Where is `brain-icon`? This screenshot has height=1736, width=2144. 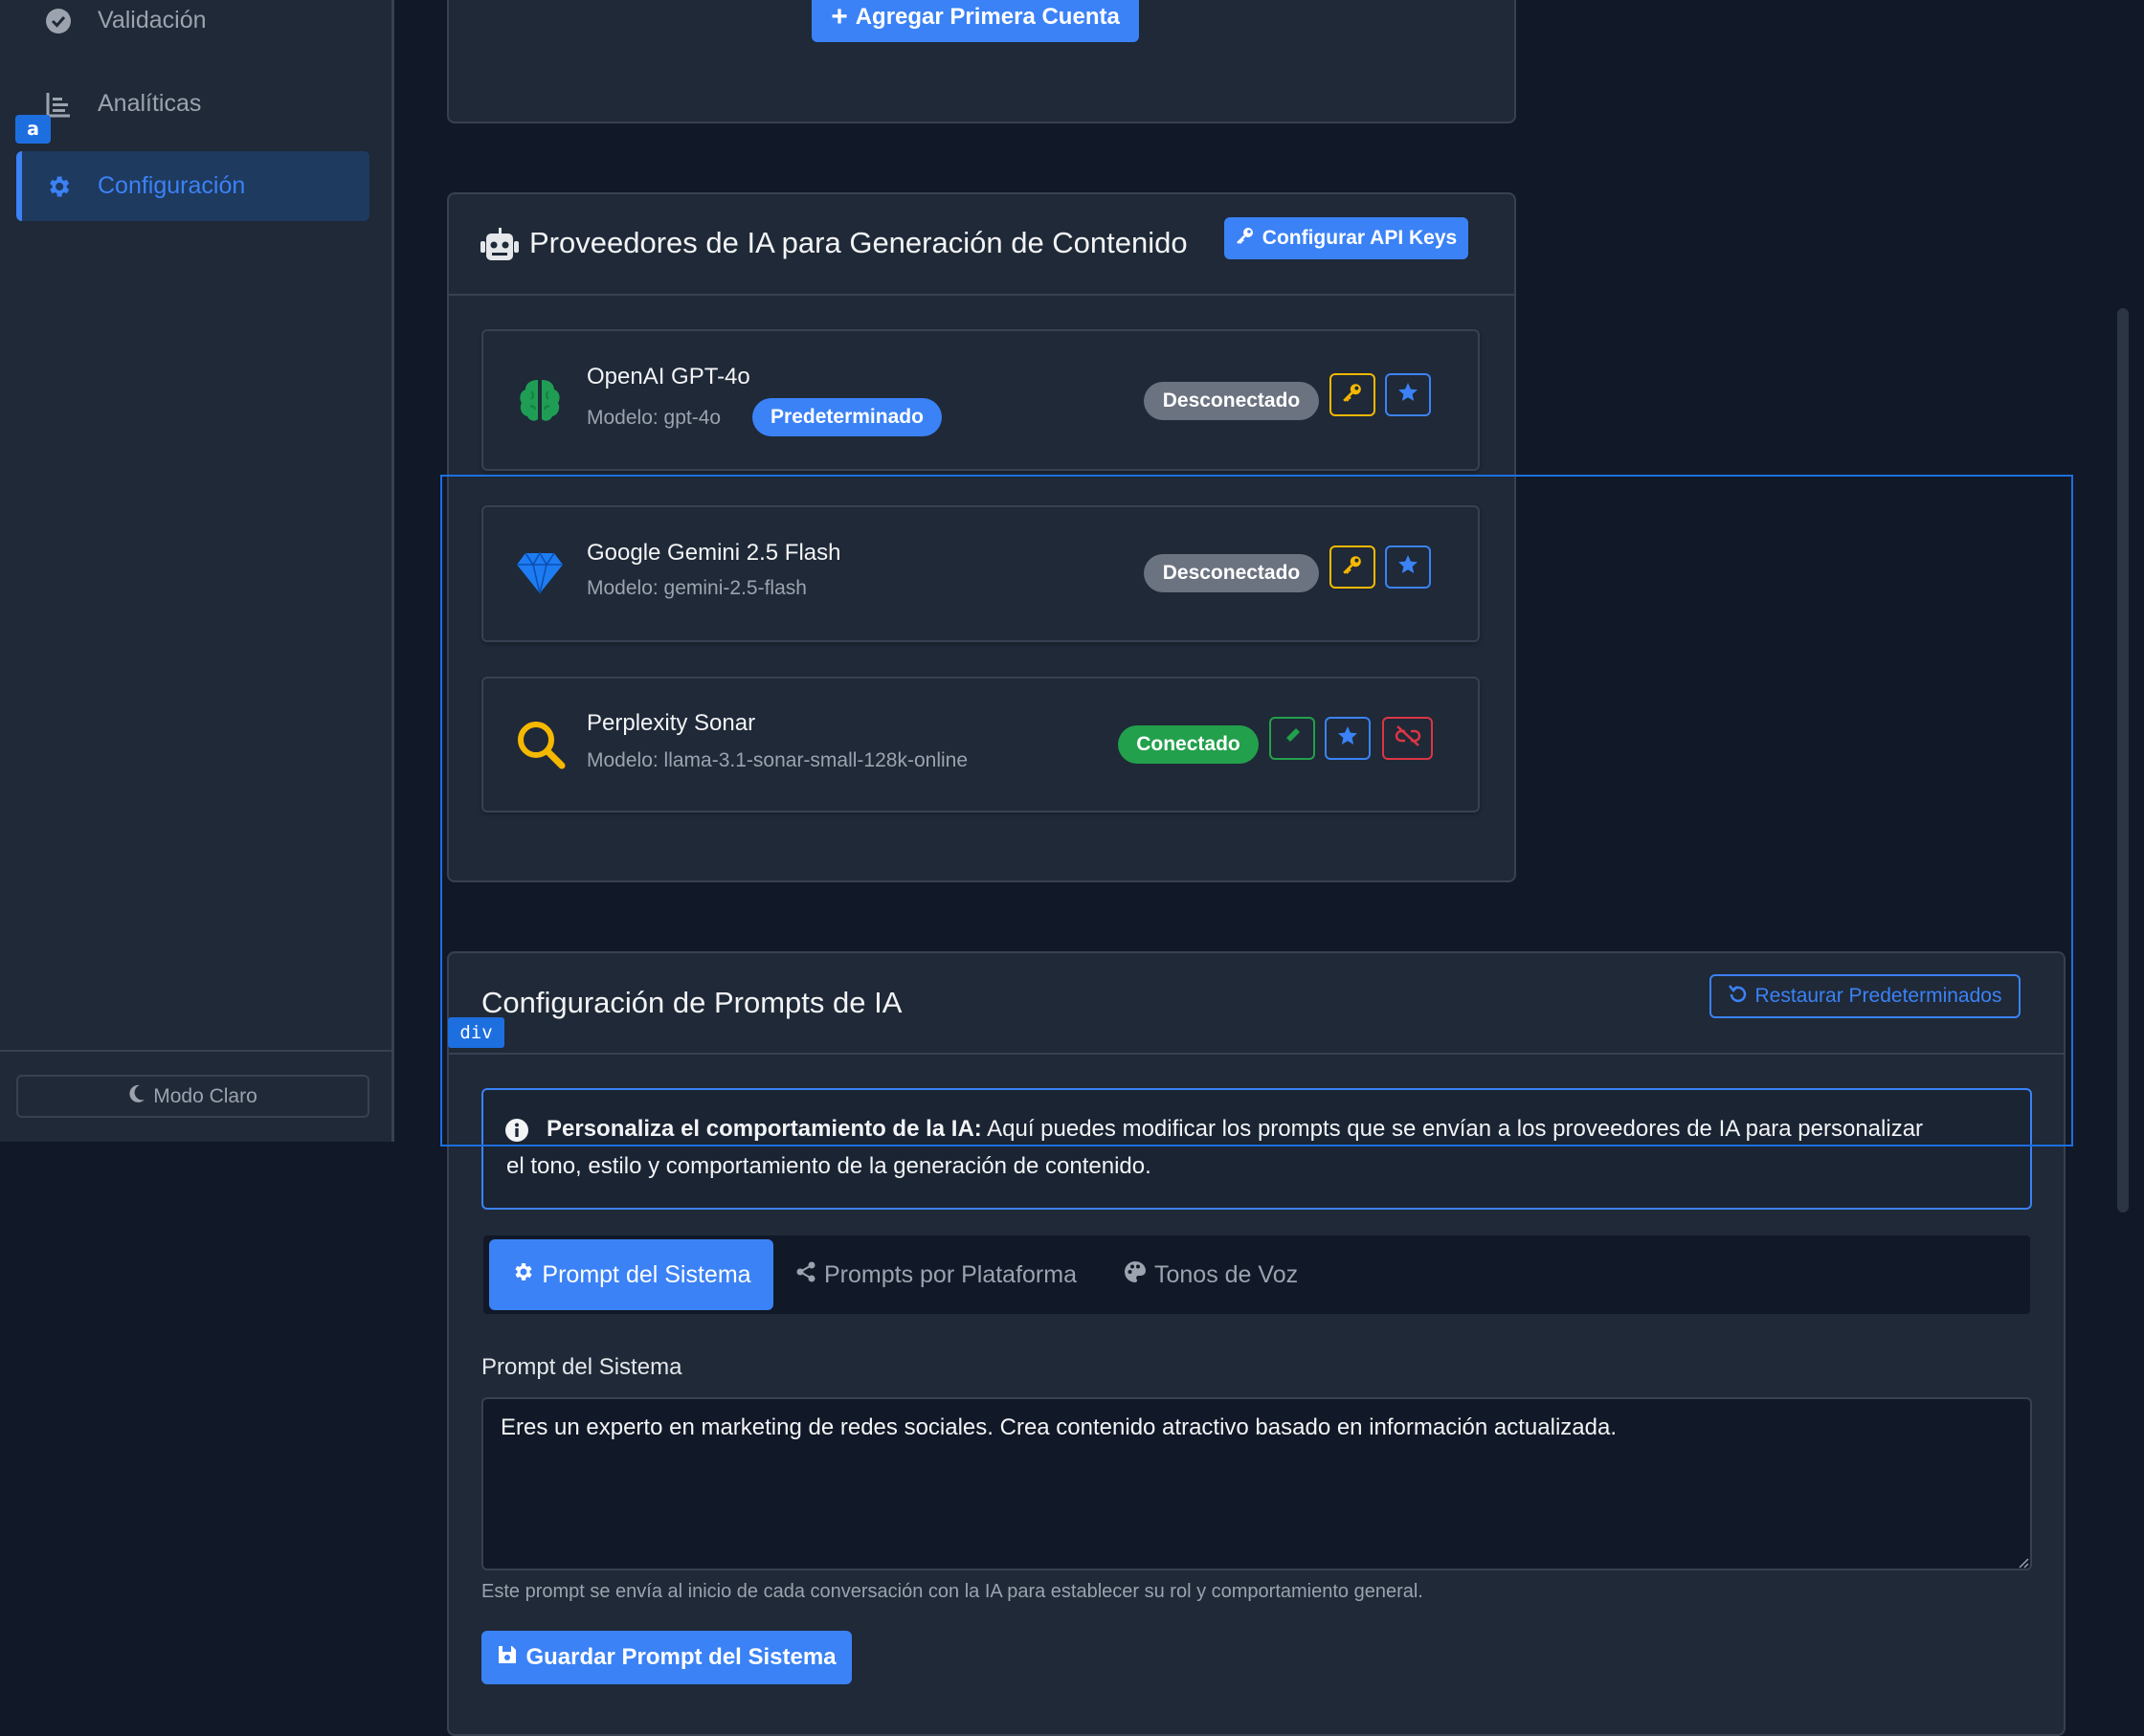
brain-icon is located at coordinates (540, 402).